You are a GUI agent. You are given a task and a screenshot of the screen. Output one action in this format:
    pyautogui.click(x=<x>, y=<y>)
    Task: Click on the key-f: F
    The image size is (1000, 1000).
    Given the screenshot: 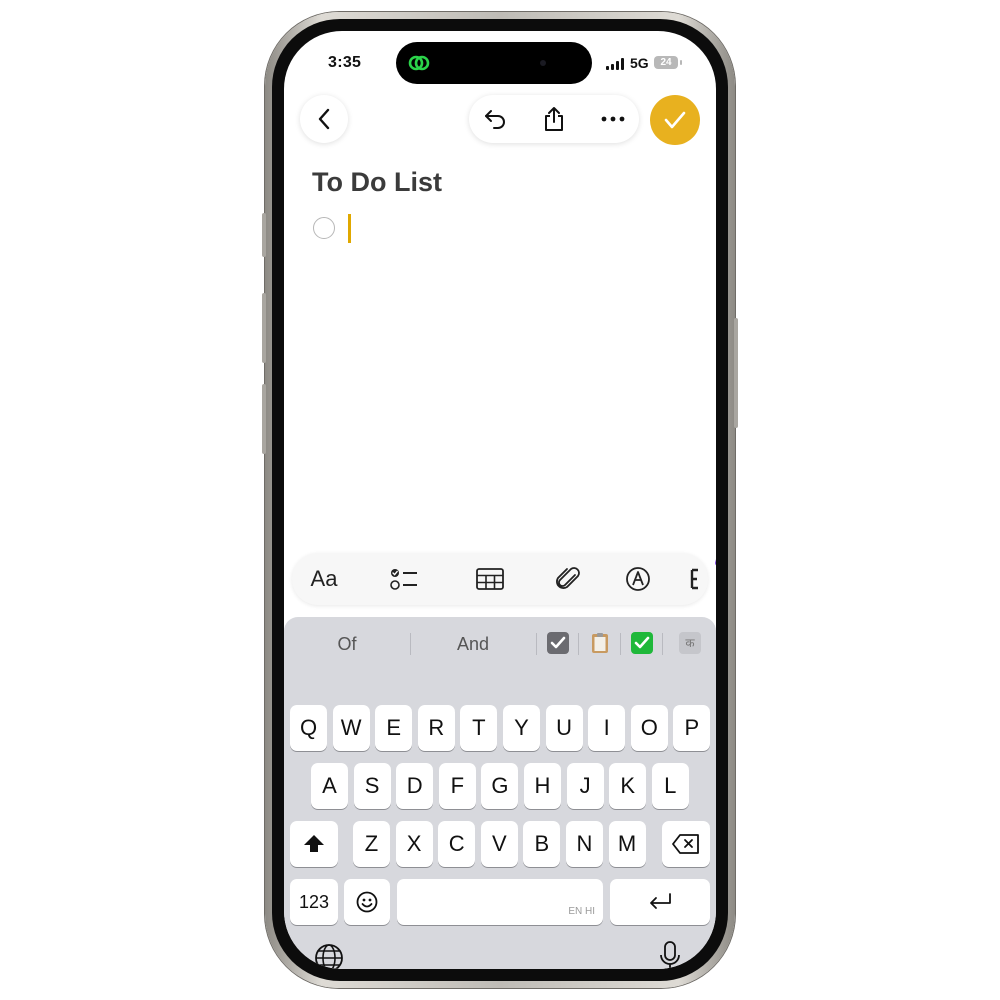 What is the action you would take?
    pyautogui.click(x=457, y=786)
    